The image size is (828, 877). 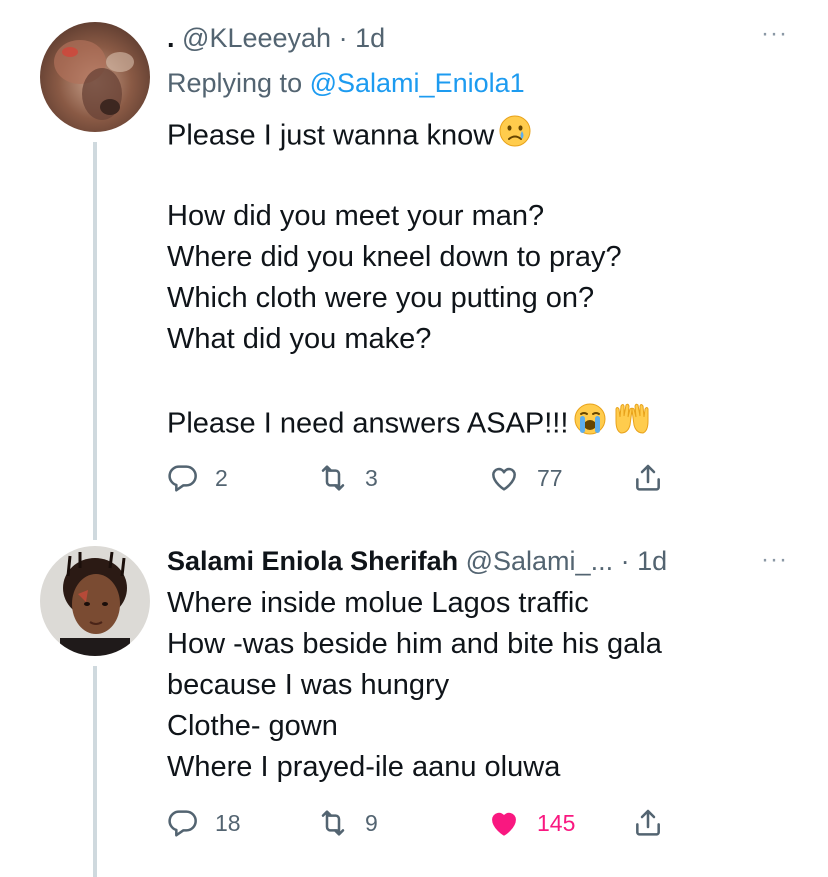 I want to click on retweet-button: 3, so click(x=347, y=478).